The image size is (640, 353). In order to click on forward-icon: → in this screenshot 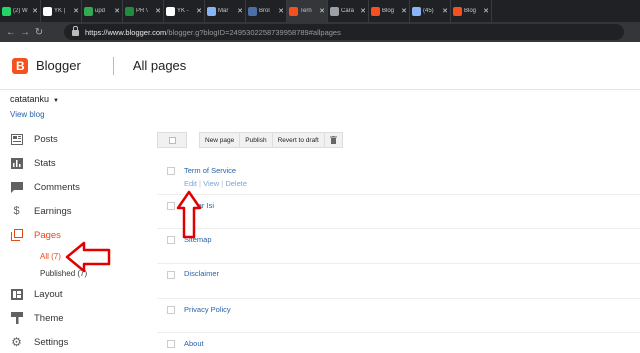, I will do `click(25, 32)`.